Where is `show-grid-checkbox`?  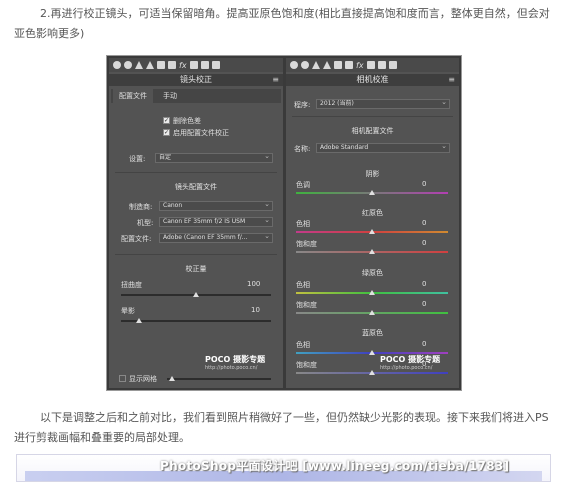
show-grid-checkbox is located at coordinates (122, 378).